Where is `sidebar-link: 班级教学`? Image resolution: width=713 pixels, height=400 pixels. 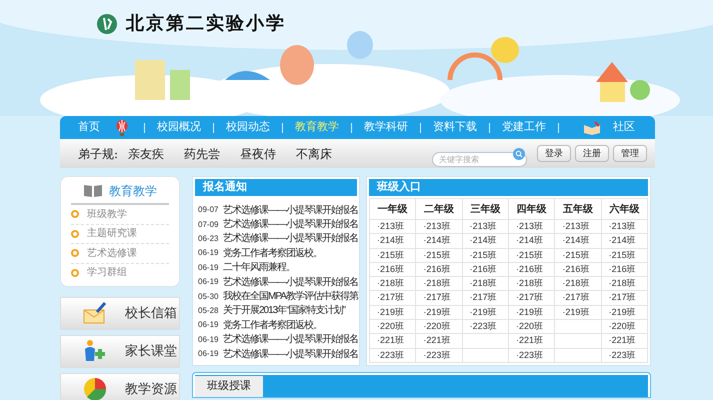 sidebar-link: 班级教学 is located at coordinates (107, 214).